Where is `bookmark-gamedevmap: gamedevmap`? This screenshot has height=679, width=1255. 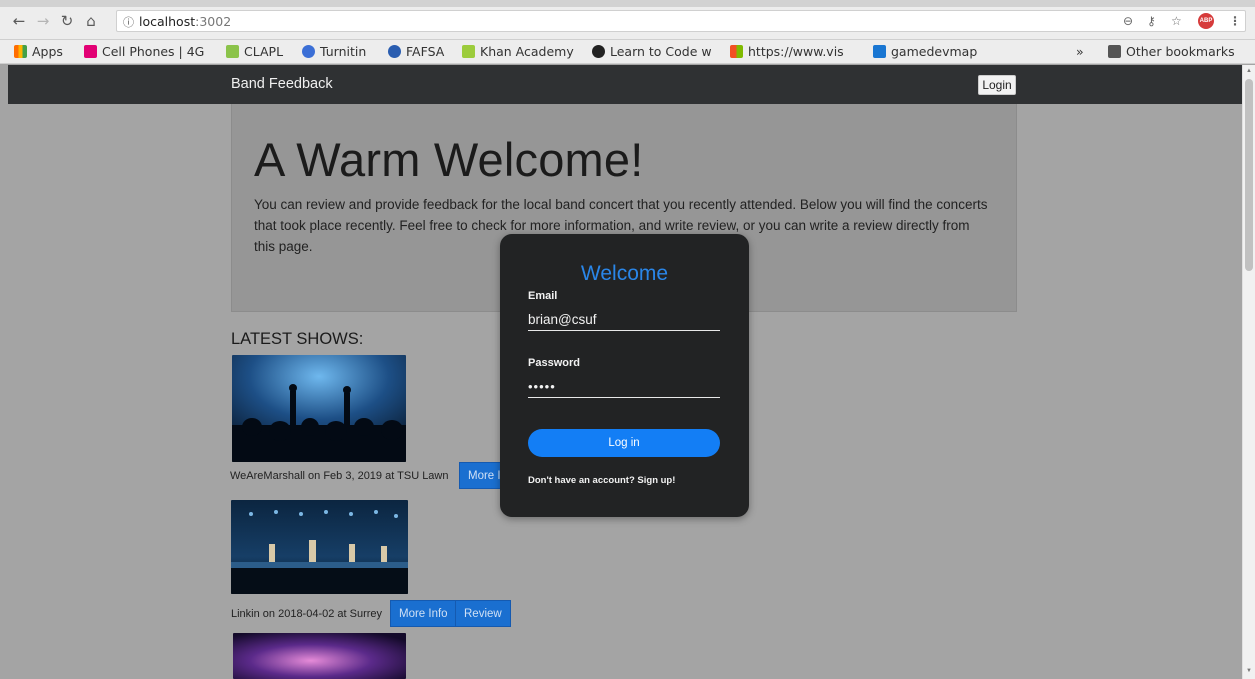 bookmark-gamedevmap: gamedevmap is located at coordinates (925, 52).